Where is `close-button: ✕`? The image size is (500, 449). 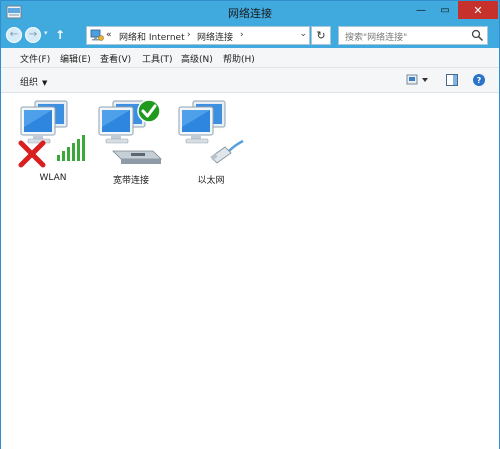 close-button: ✕ is located at coordinates (478, 10).